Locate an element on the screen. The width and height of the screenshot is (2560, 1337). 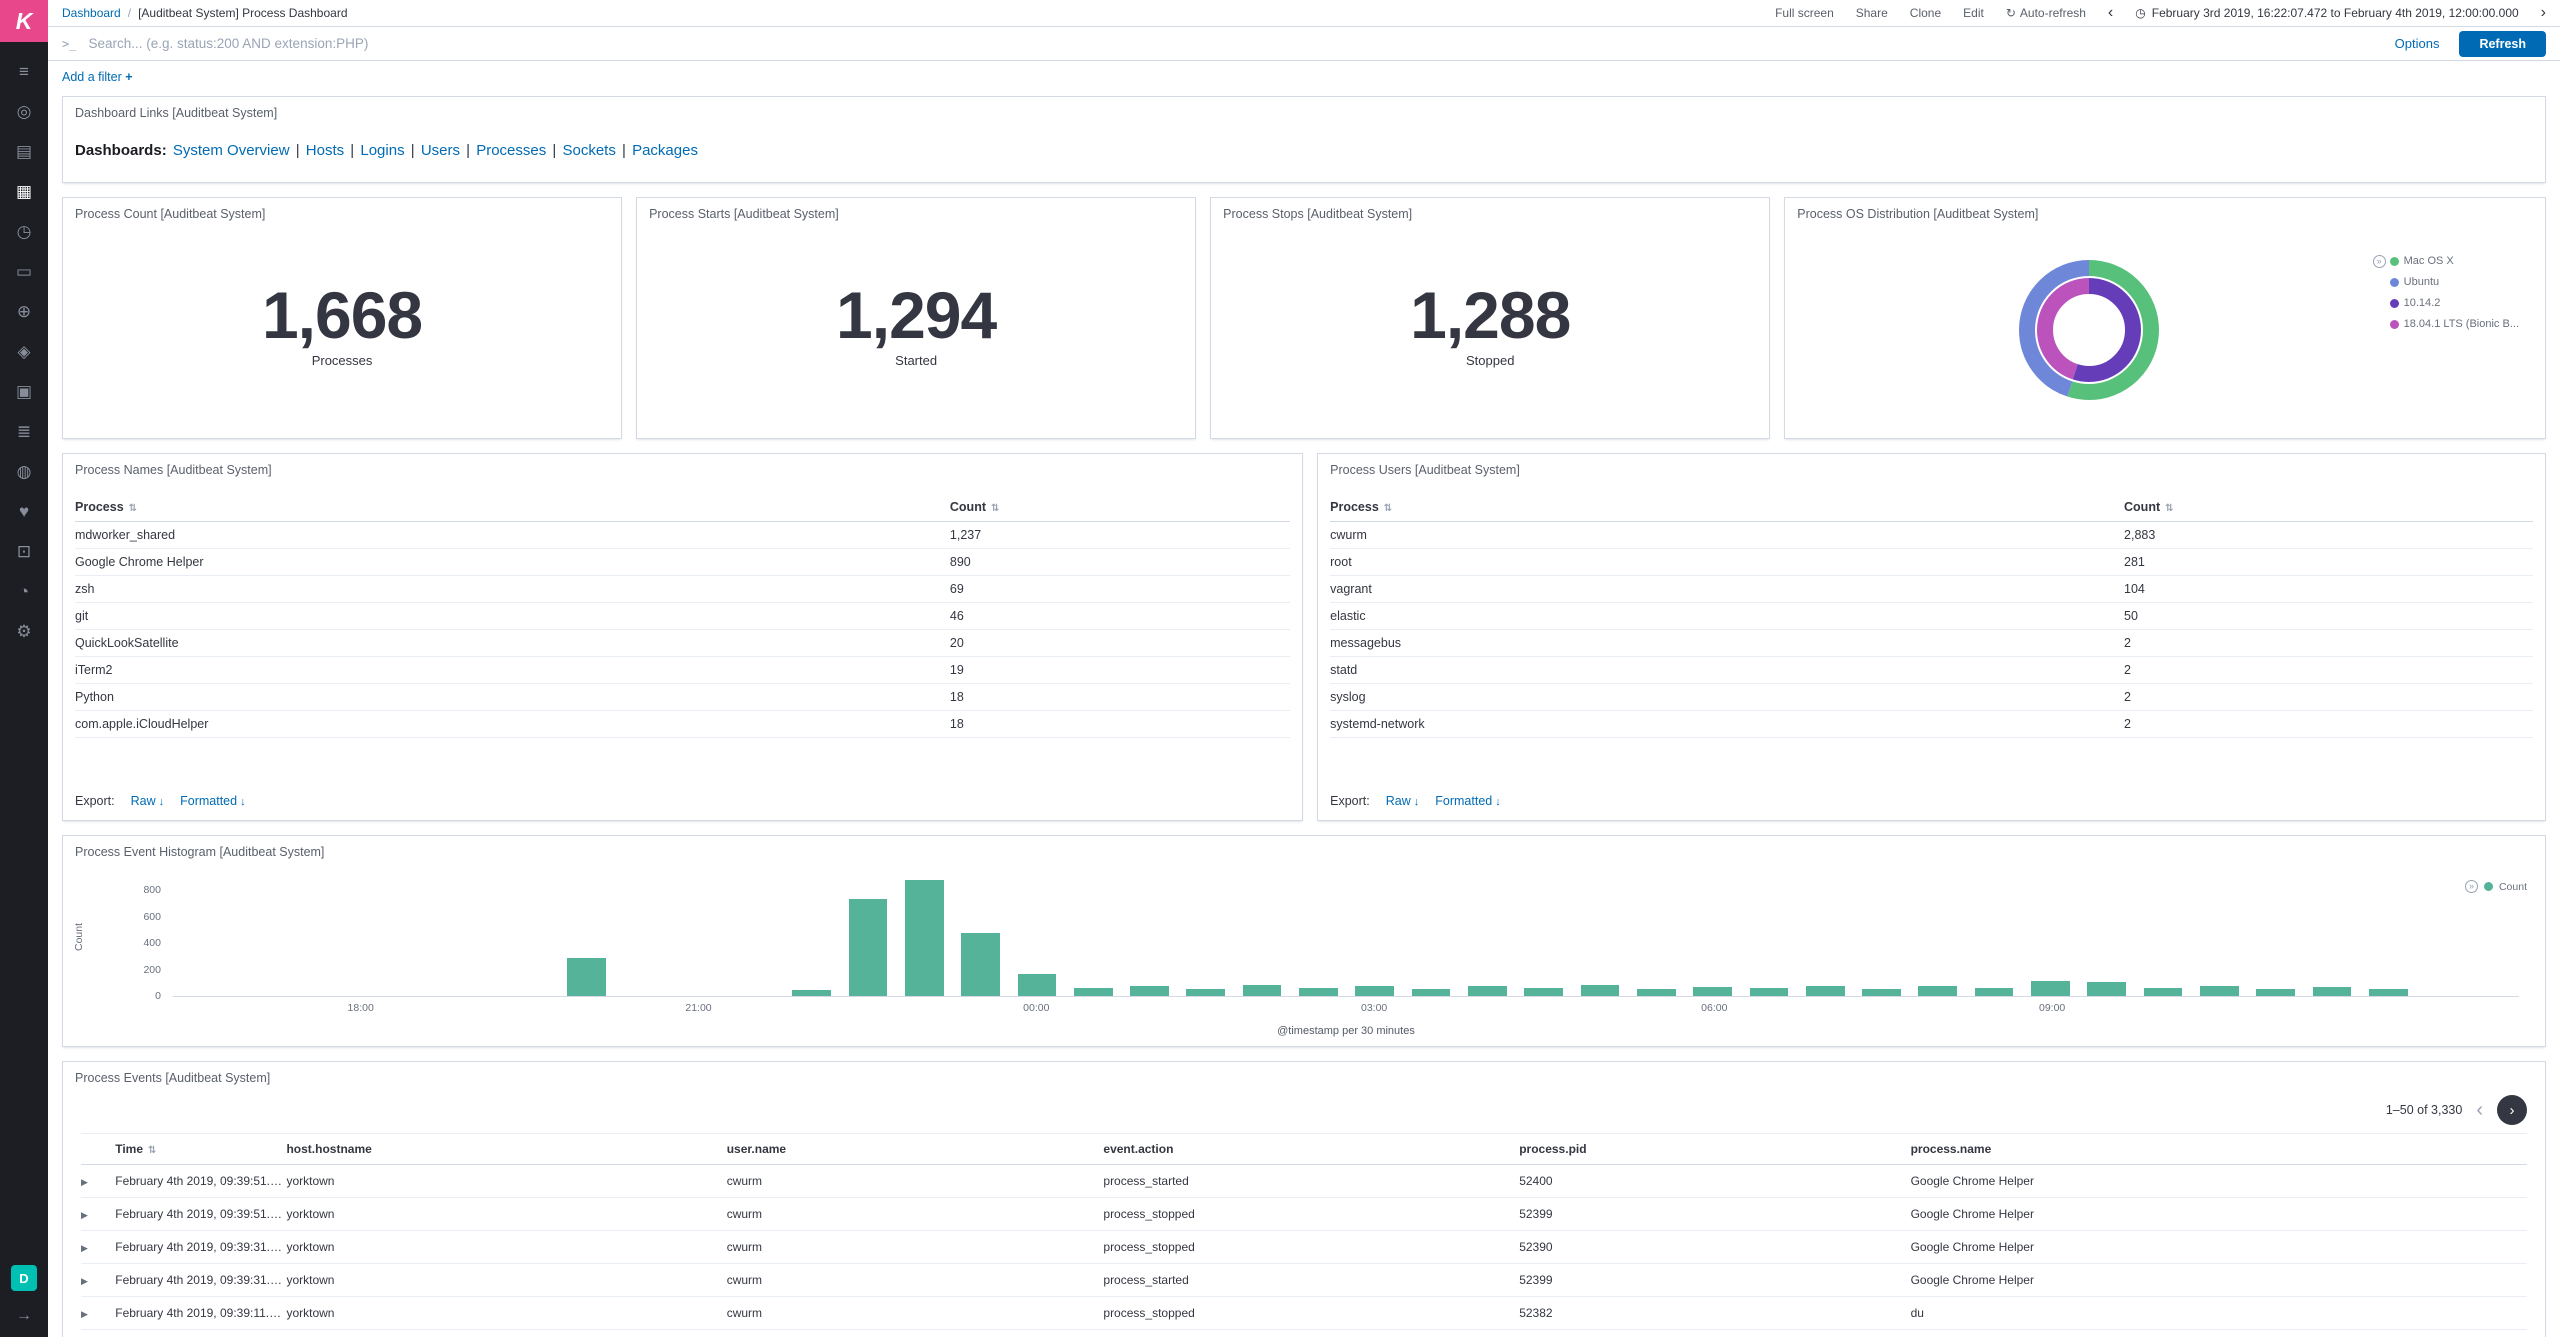
refresh-button: Refresh is located at coordinates (2502, 43).